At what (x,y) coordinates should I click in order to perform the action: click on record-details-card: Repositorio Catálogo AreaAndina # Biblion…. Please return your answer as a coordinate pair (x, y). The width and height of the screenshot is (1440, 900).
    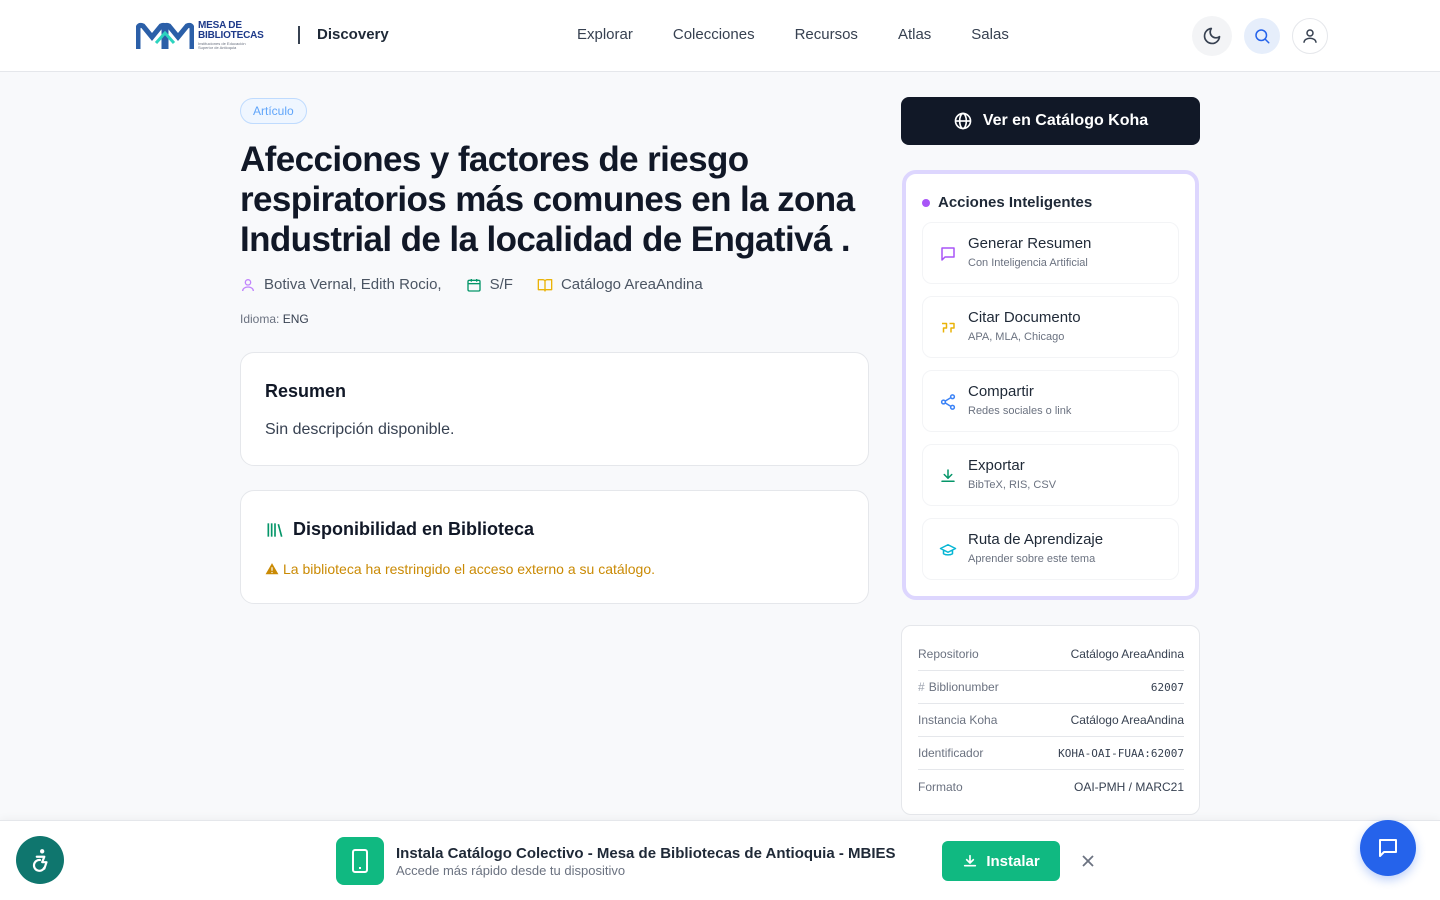
    Looking at the image, I should click on (1050, 720).